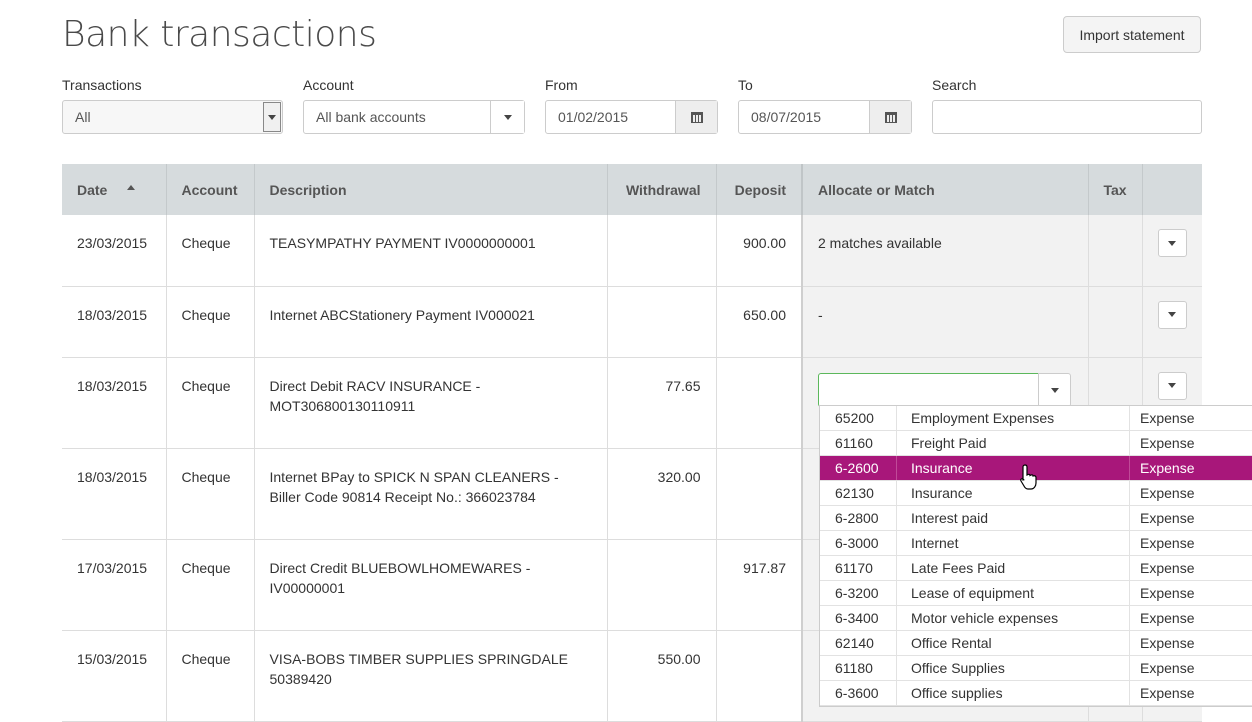 The width and height of the screenshot is (1252, 722). I want to click on to-label: To, so click(745, 85).